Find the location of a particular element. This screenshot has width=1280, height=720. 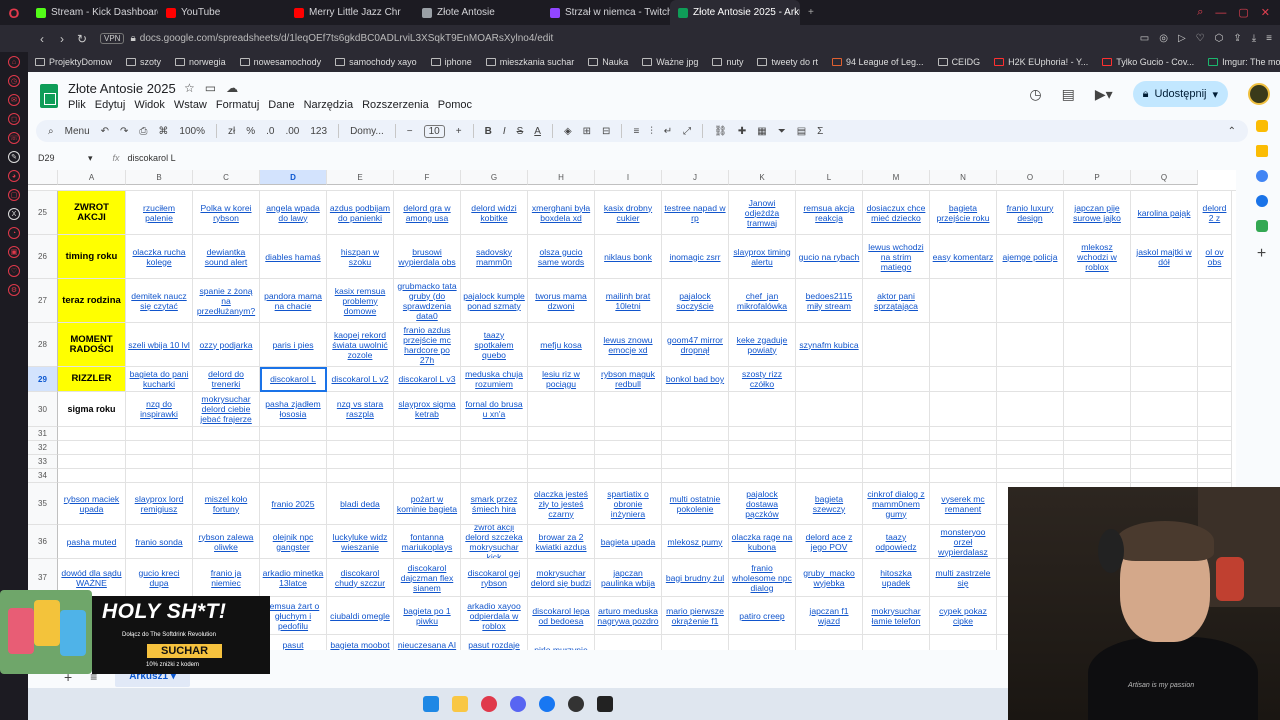

bookmark-item: mieszkania suchar is located at coordinates (530, 62).